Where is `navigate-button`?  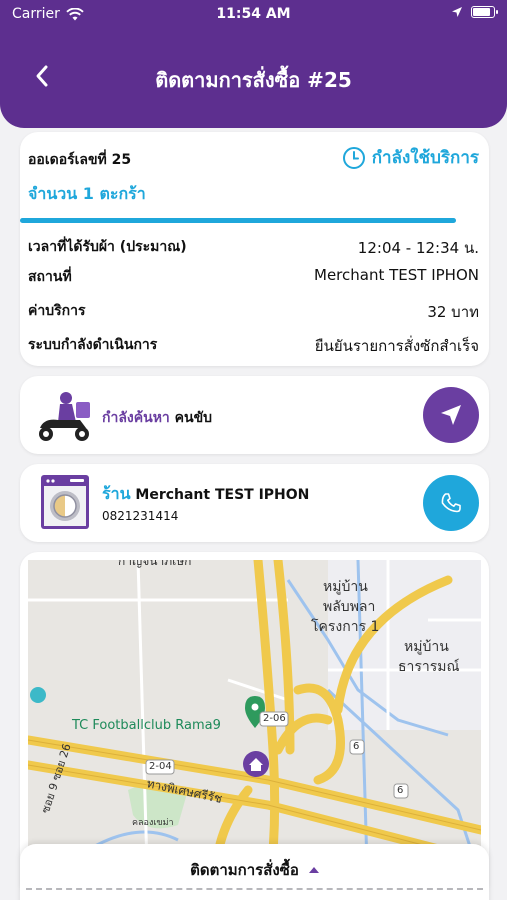
navigate-button is located at coordinates (451, 415).